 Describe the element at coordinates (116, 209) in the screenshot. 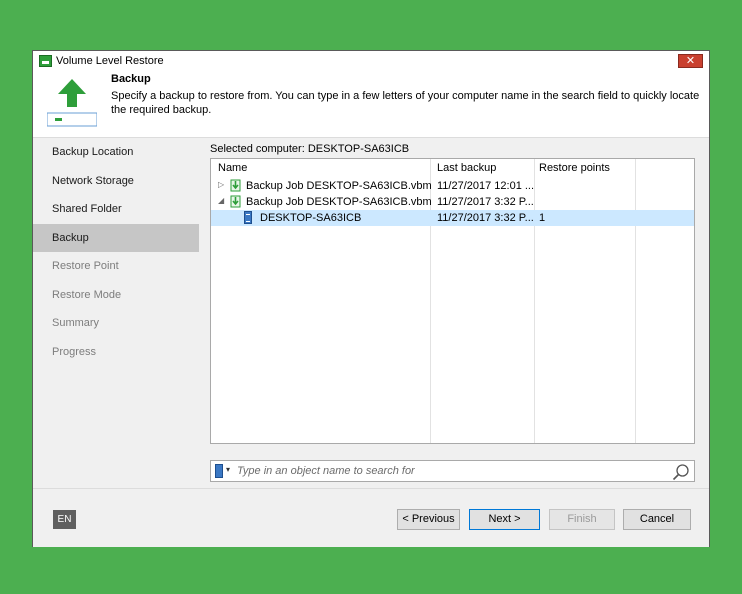

I see `step-shared-folder: Shared Folder` at that location.